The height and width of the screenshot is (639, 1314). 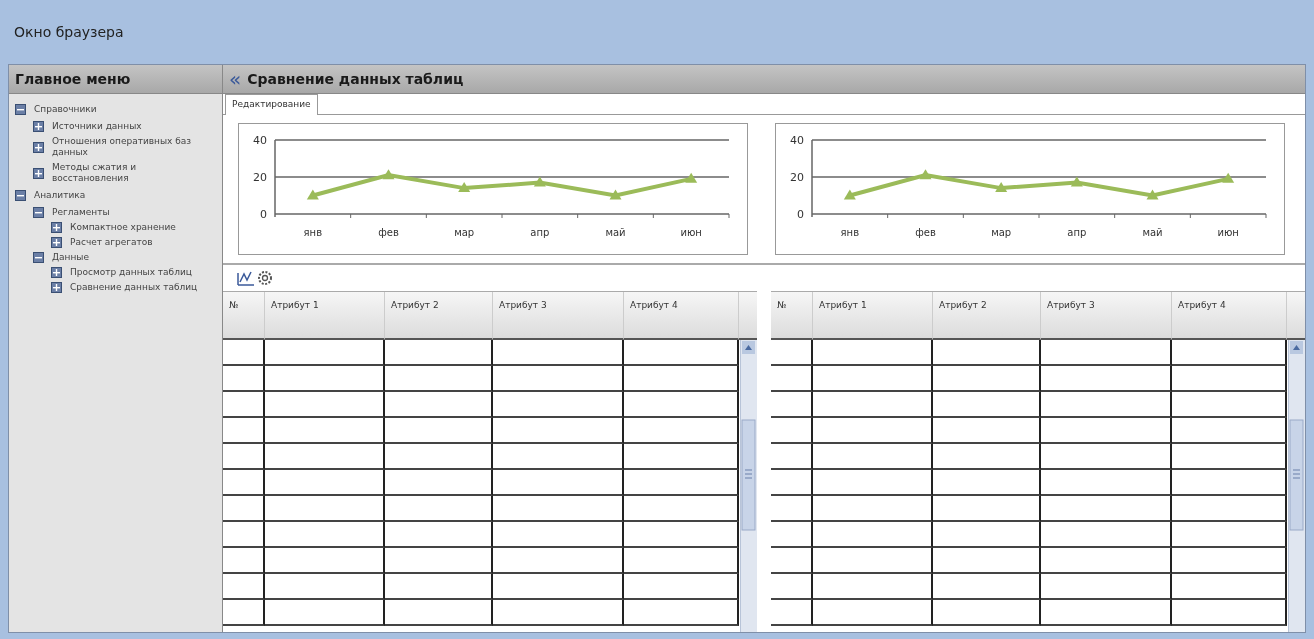 I want to click on tree-item: Методы сжатия и восстановления, so click(x=128, y=173).